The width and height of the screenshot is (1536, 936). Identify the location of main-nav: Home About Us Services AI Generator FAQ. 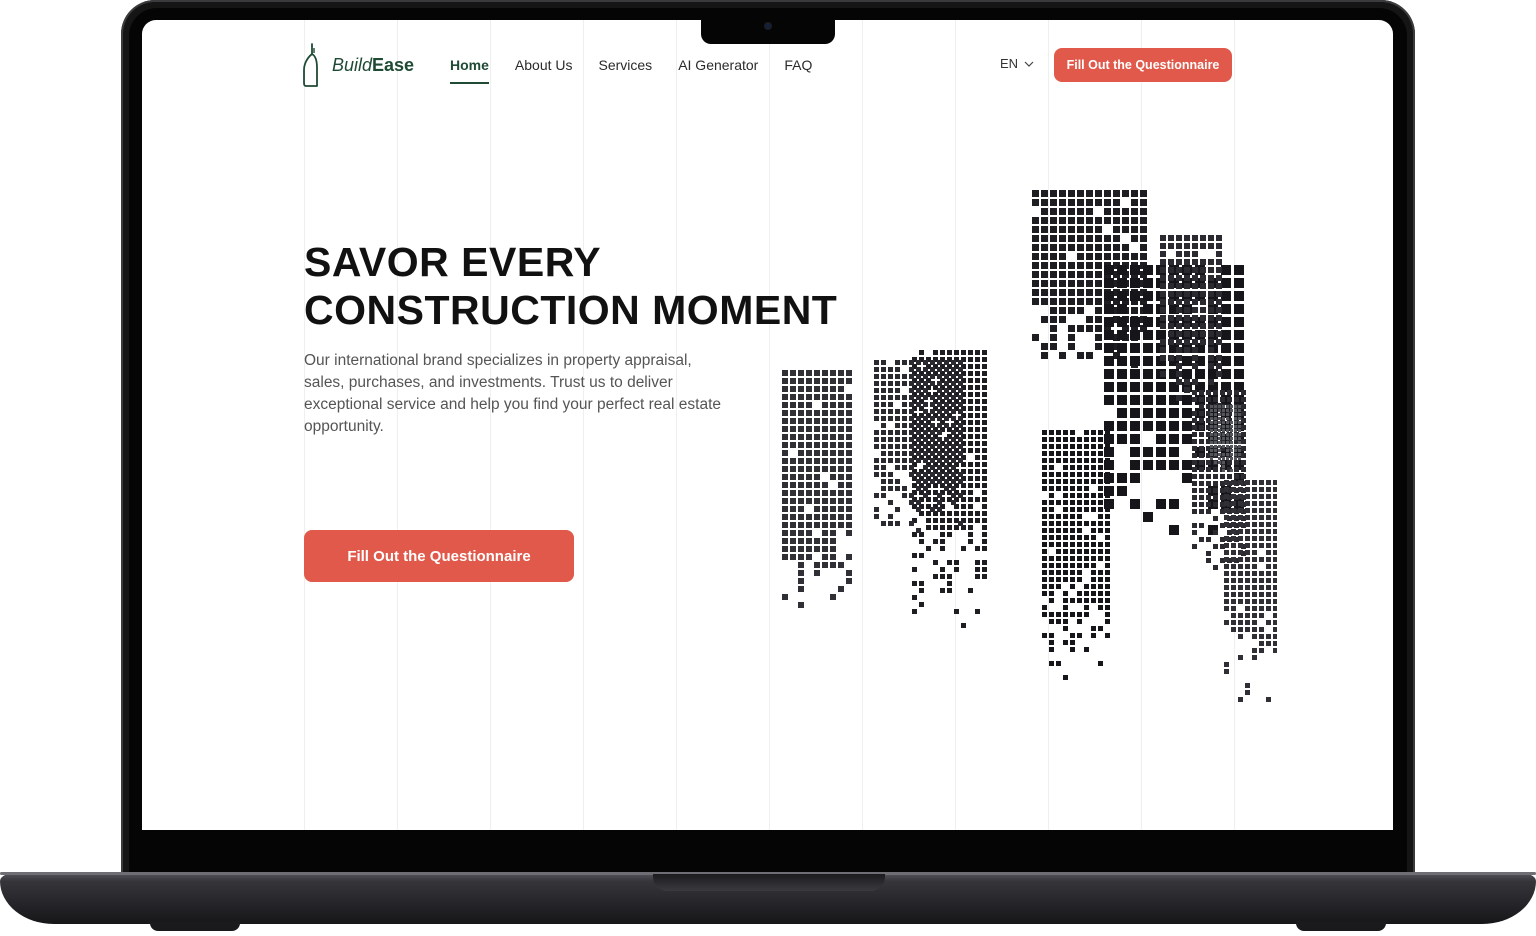
(644, 69).